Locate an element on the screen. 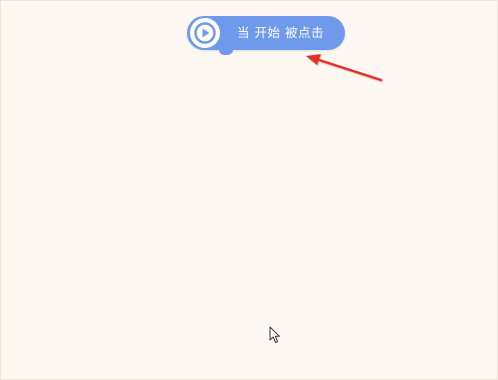  play-icon is located at coordinates (205, 33).